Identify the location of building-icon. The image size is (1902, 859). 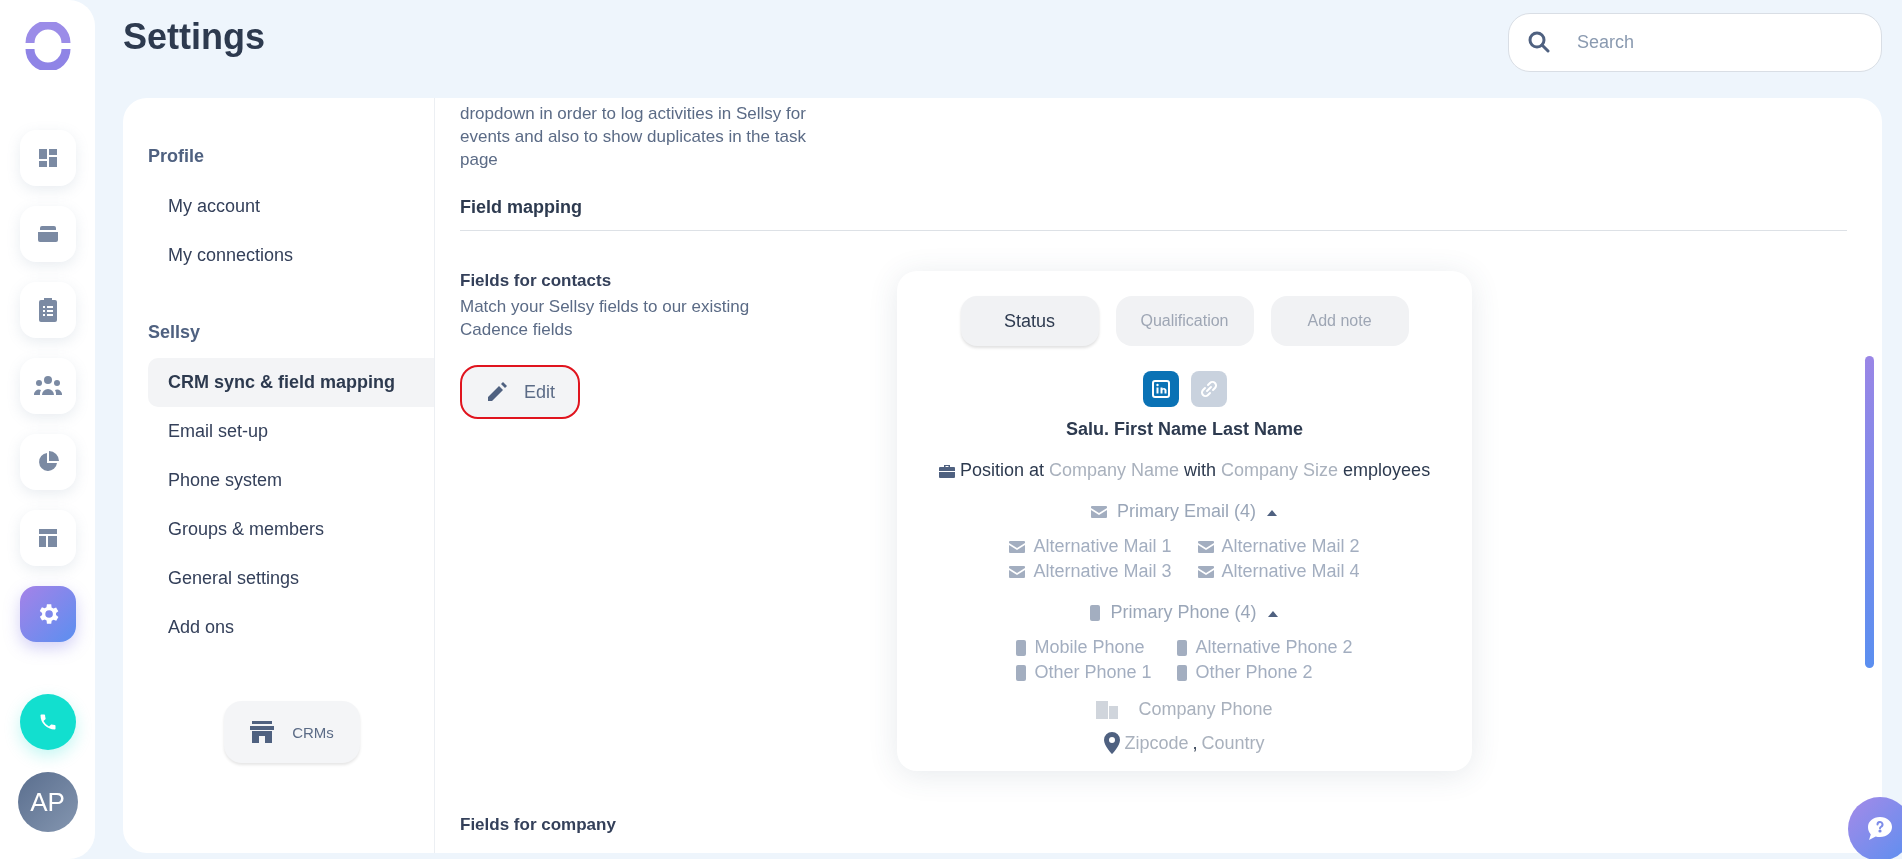
(1107, 709).